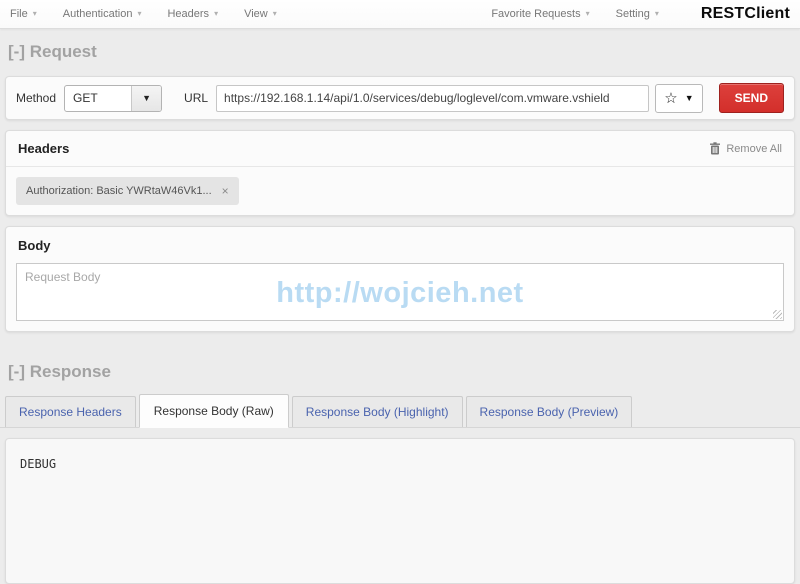  Describe the element at coordinates (679, 98) in the screenshot. I see `favorites-button: ☆ ▼` at that location.